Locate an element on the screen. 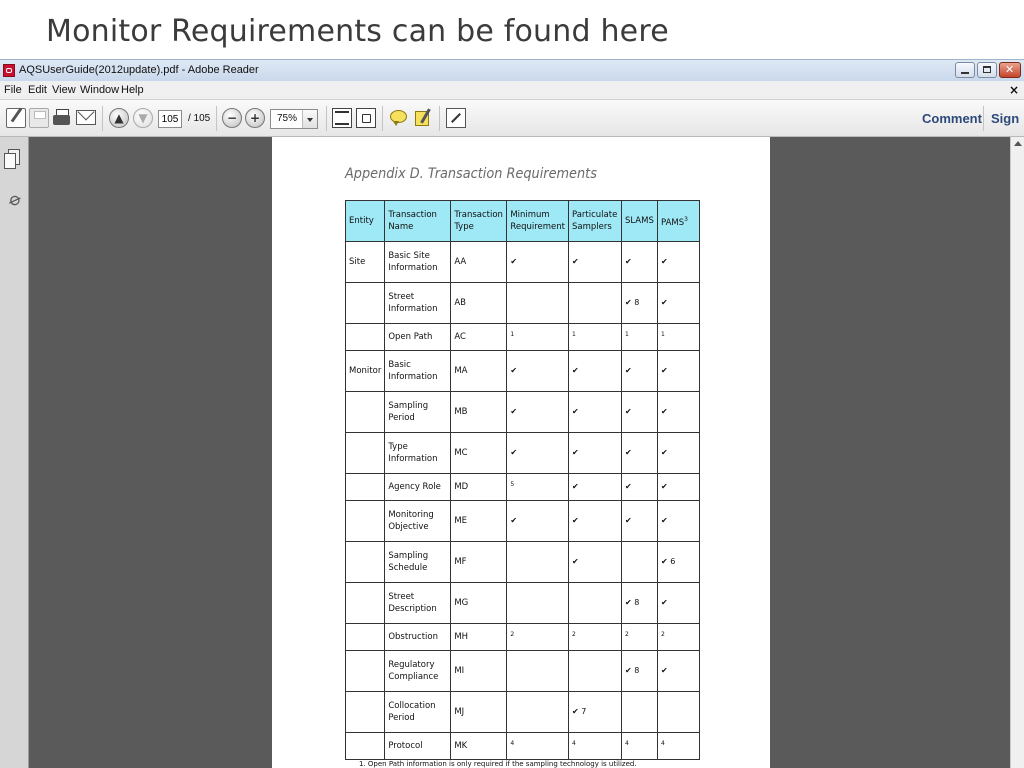  transaction-type-cell: MK is located at coordinates (479, 746).